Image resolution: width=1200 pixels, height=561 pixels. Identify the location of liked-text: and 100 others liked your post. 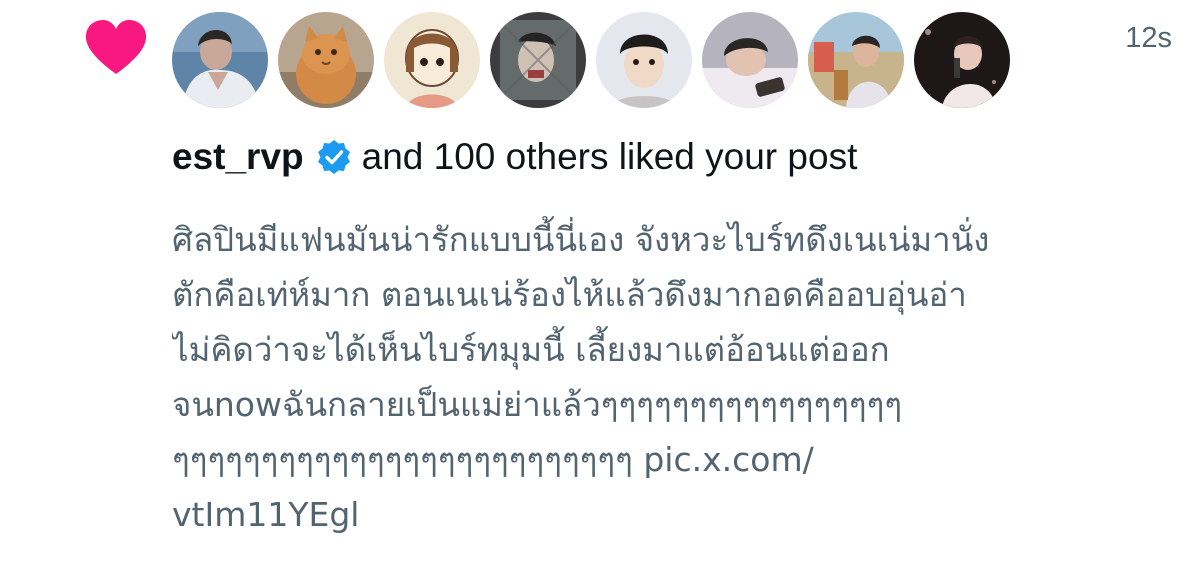
(609, 156).